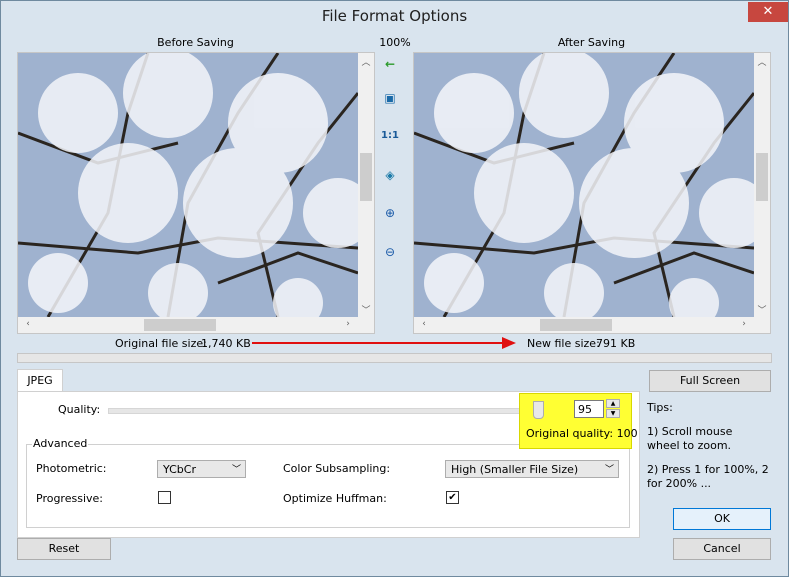  I want to click on fit-window-icon: ◈, so click(390, 177).